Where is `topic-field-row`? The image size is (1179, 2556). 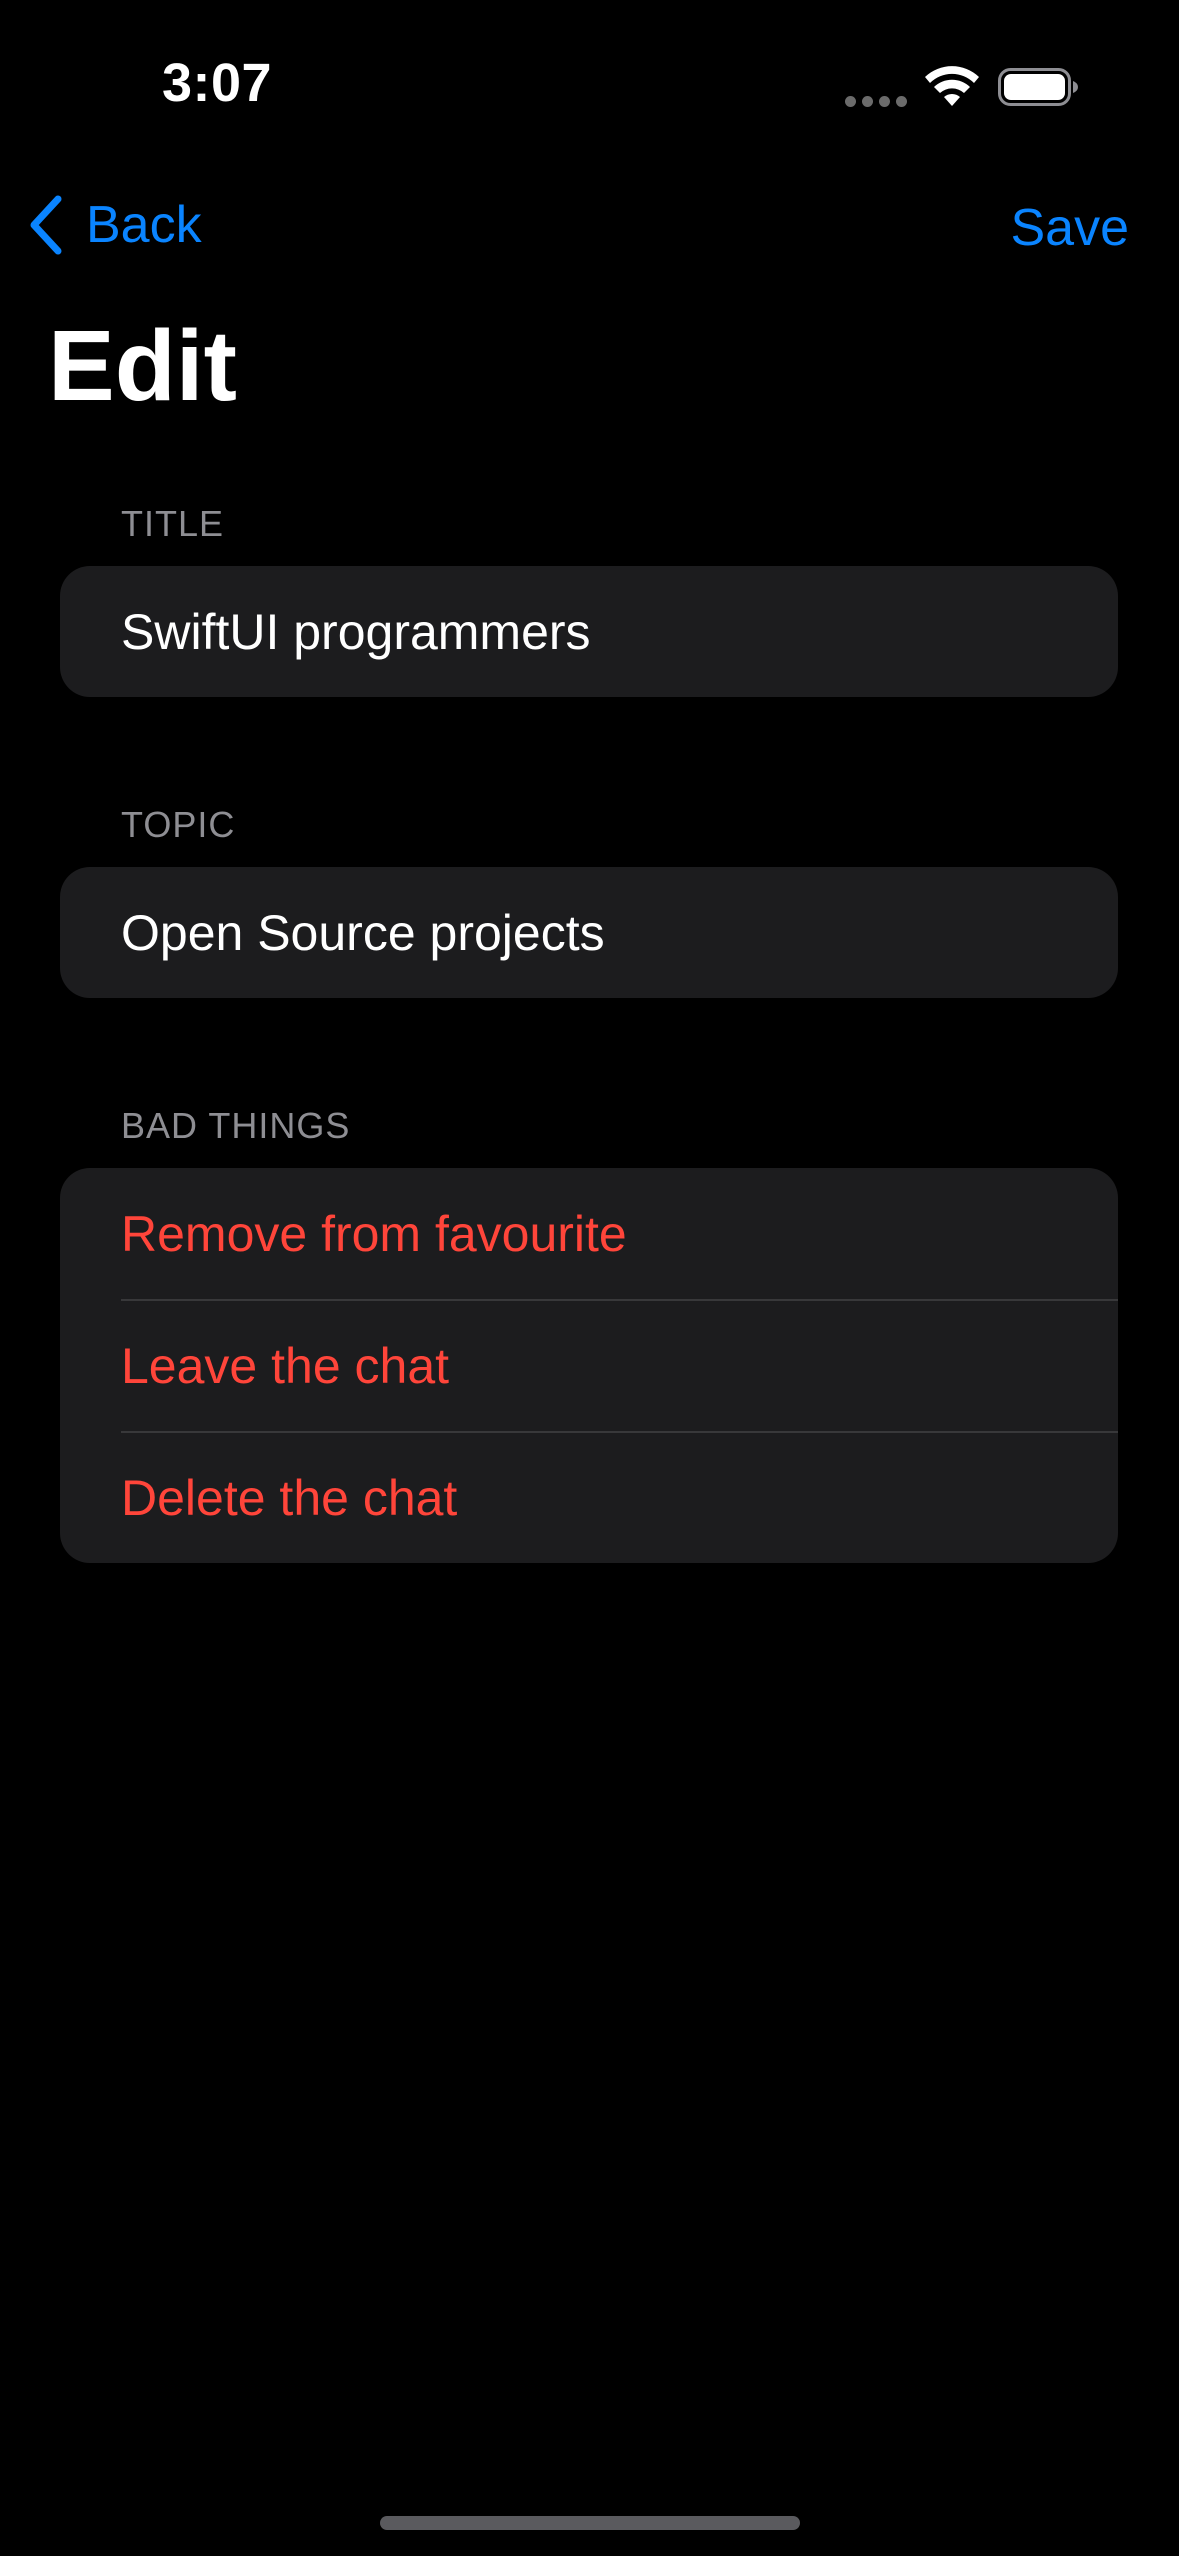 topic-field-row is located at coordinates (589, 932).